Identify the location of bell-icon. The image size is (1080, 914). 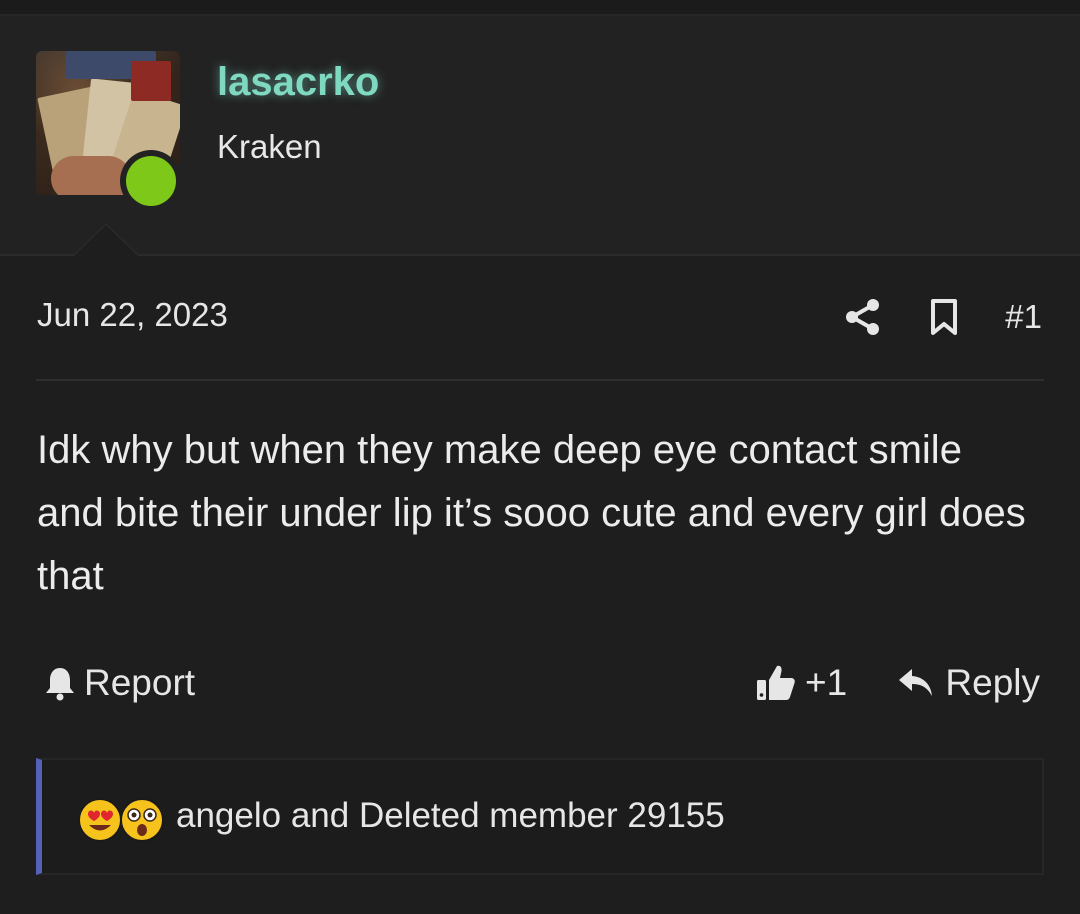
(60, 683).